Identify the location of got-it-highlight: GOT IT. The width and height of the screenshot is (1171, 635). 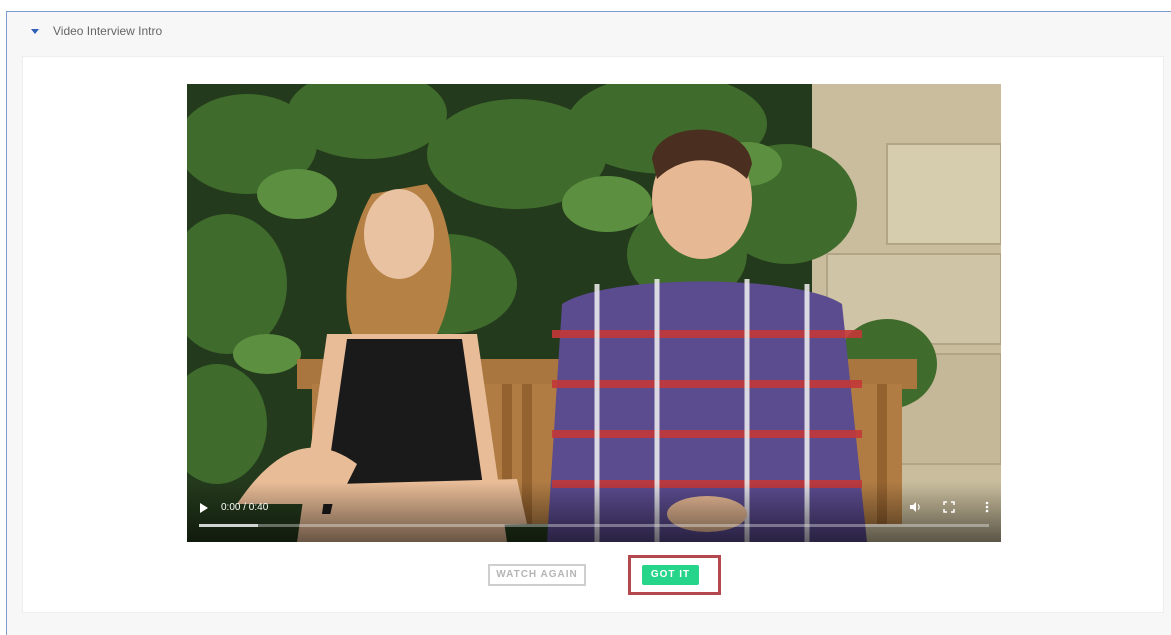
(674, 575).